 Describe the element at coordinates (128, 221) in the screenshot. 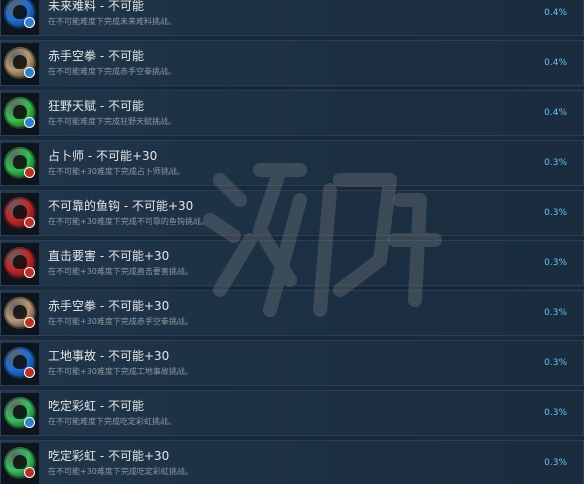

I see `achievement-description: 在不可能+30难度下完成不可靠的鱼钩挑战。` at that location.